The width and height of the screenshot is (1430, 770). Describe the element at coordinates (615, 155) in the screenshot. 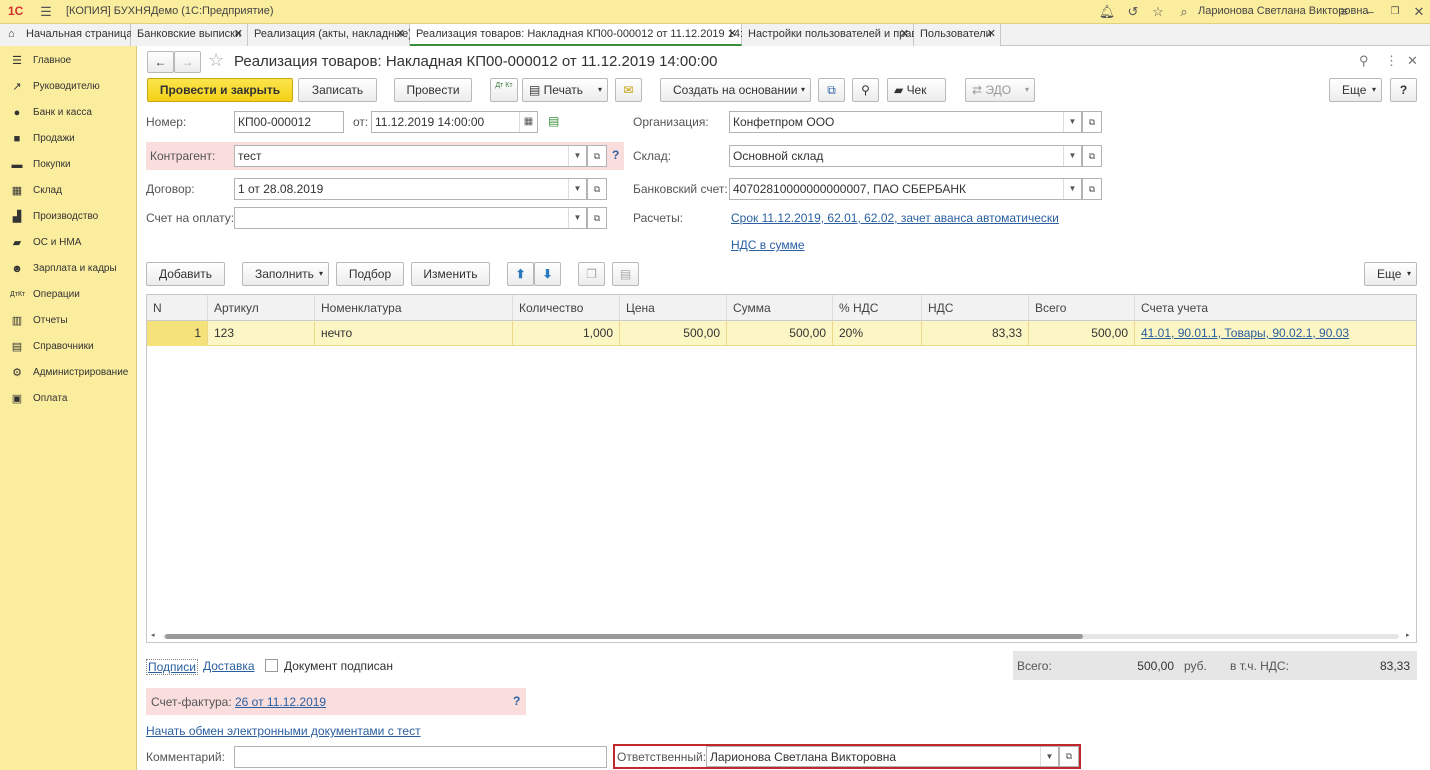

I see `counterparty-help: ?` at that location.